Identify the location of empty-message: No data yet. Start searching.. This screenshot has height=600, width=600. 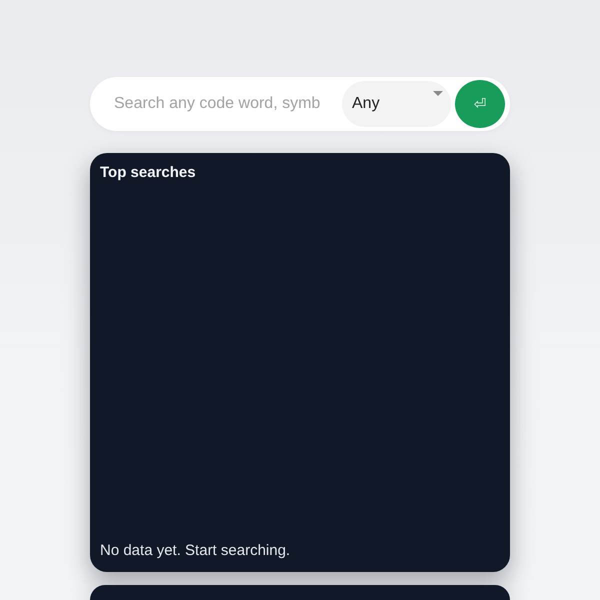
(196, 551).